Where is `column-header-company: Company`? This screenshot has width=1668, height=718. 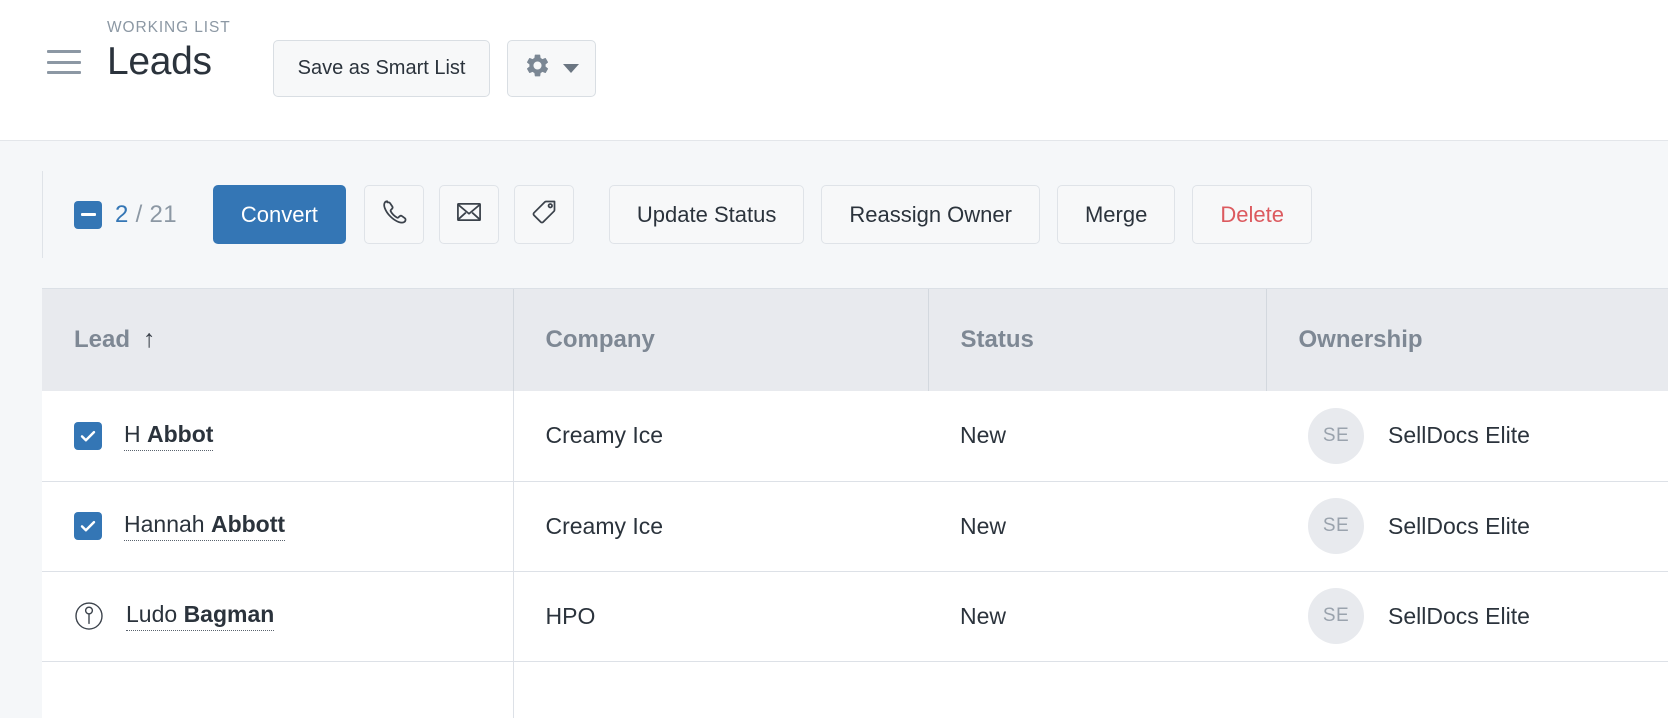
column-header-company: Company is located at coordinates (721, 340).